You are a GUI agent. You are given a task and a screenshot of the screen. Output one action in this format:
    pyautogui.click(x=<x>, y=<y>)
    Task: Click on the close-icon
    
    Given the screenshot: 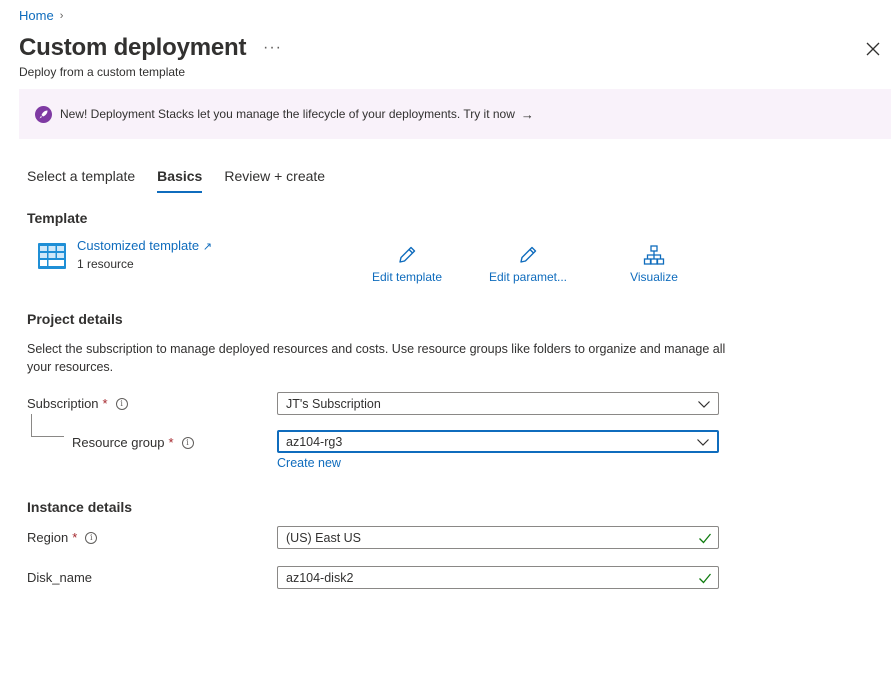 What is the action you would take?
    pyautogui.click(x=873, y=49)
    